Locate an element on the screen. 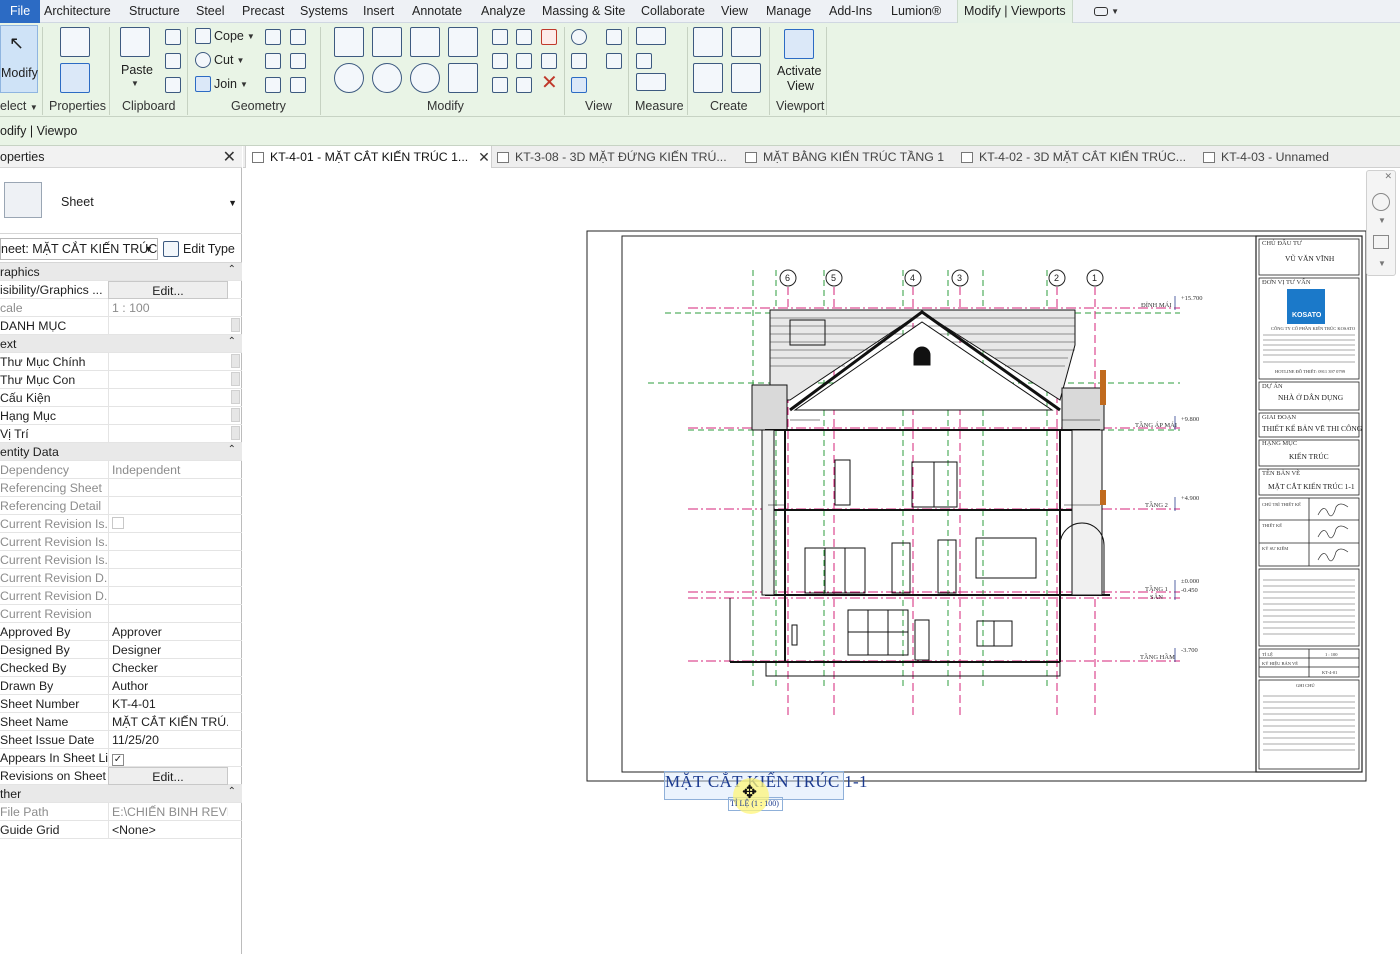  hide-element-icon is located at coordinates (579, 37).